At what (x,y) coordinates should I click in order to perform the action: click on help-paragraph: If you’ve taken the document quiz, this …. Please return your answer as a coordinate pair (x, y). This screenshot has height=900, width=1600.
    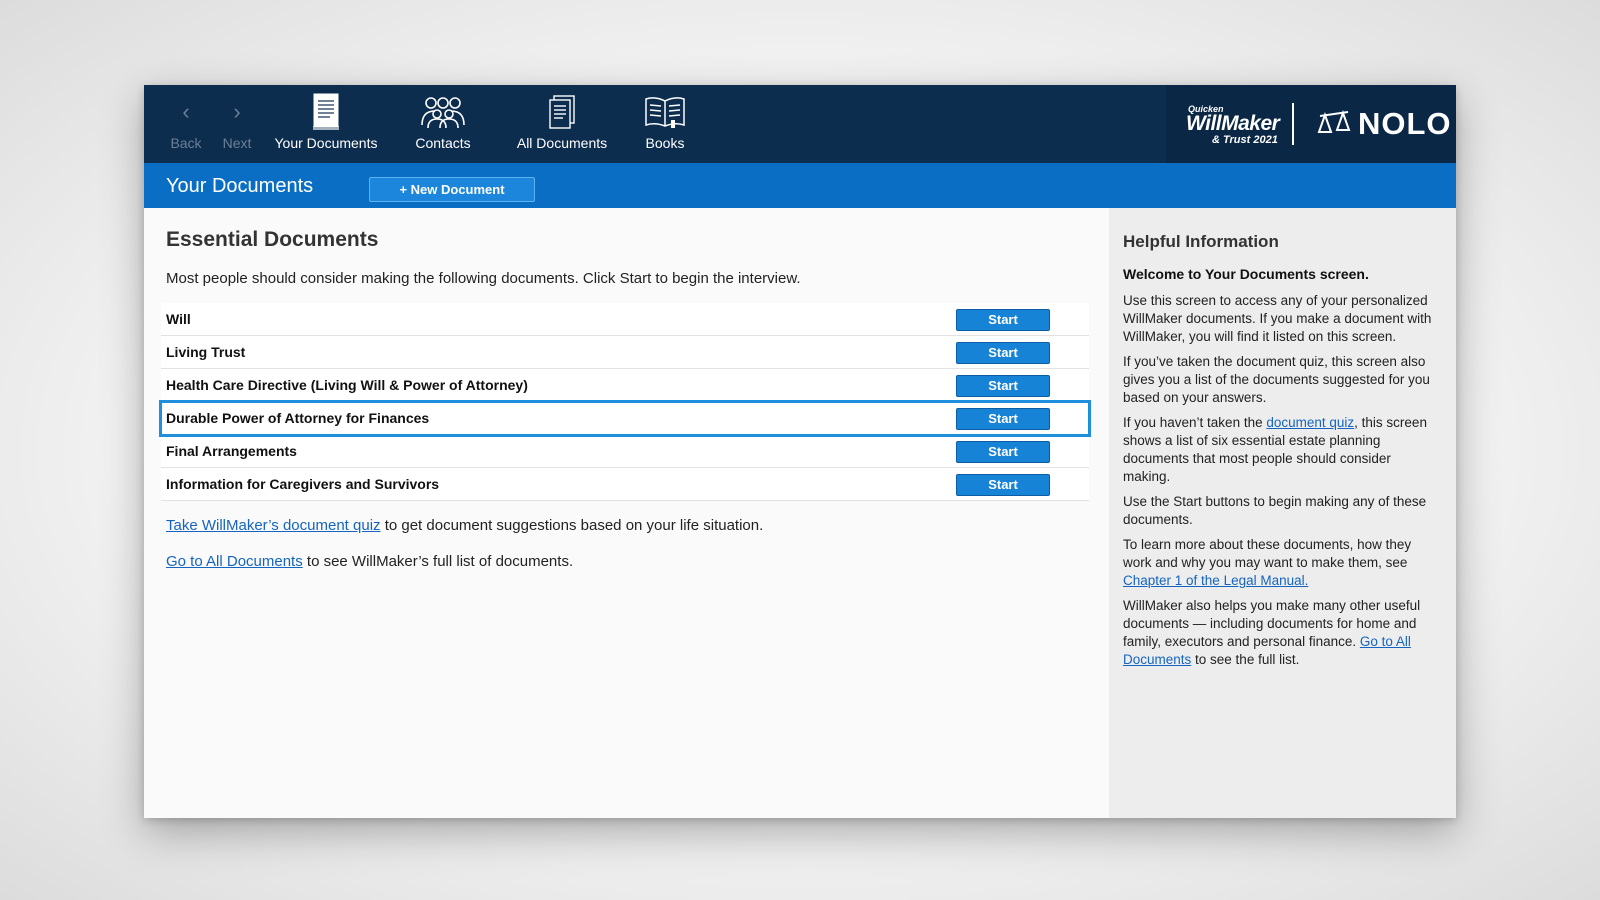
    Looking at the image, I should click on (1276, 379).